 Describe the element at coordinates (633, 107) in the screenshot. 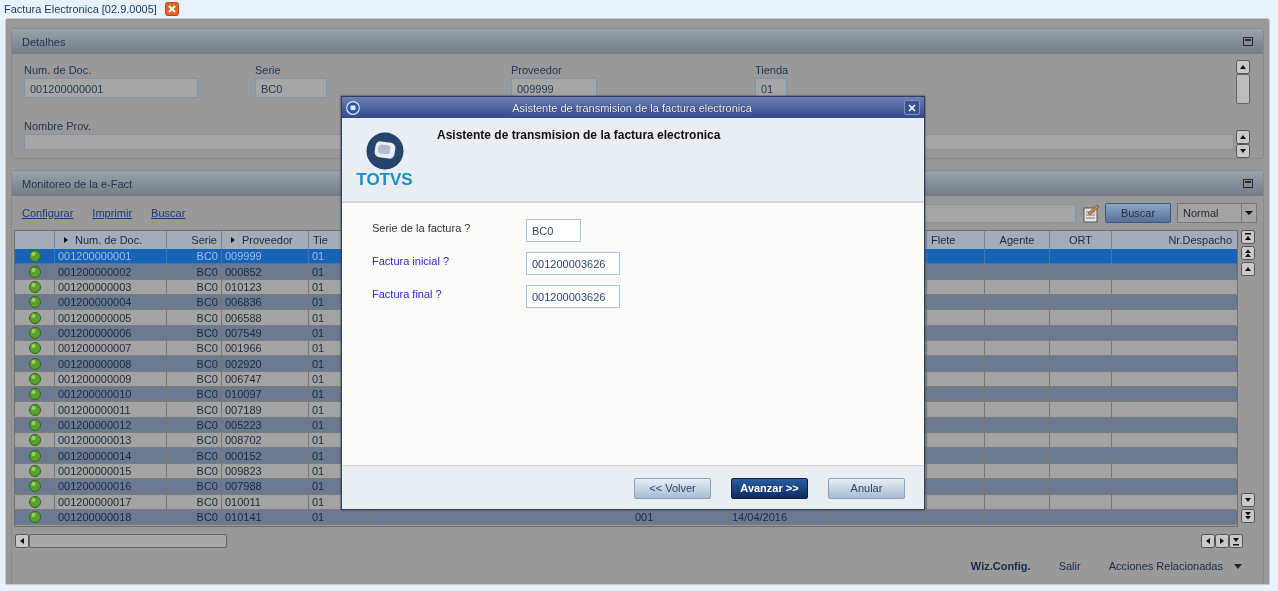

I see `dialog-titlebar: Asistente de transmision de la factura electronica` at that location.